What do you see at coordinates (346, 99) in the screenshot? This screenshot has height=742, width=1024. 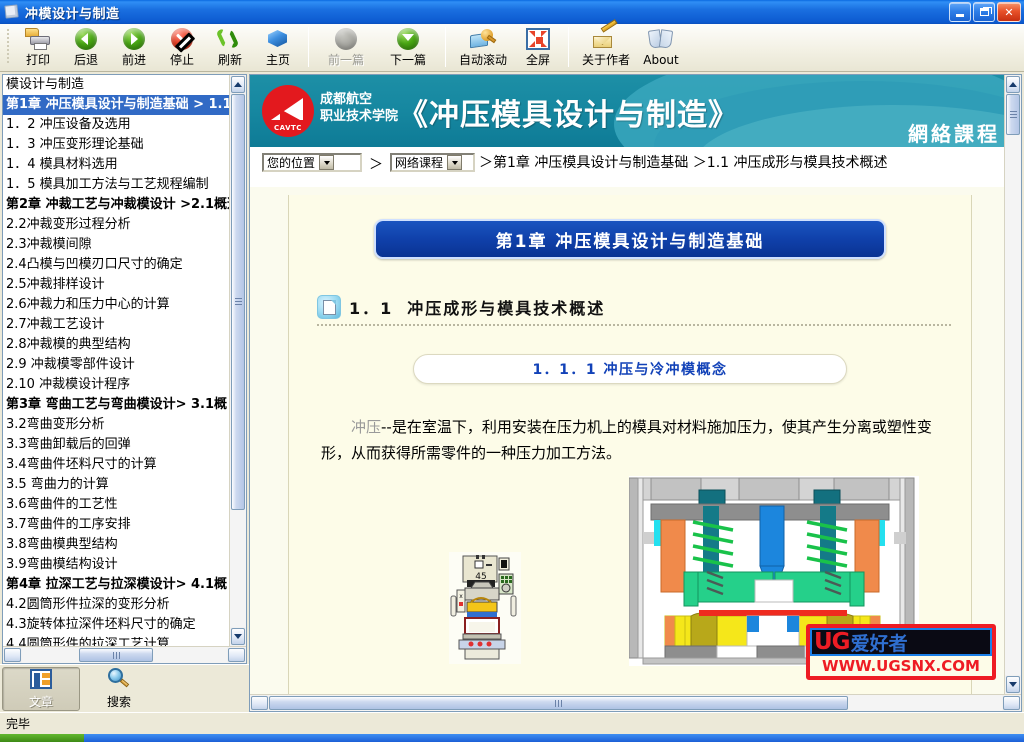 I see `university-line-1: 成都航空` at bounding box center [346, 99].